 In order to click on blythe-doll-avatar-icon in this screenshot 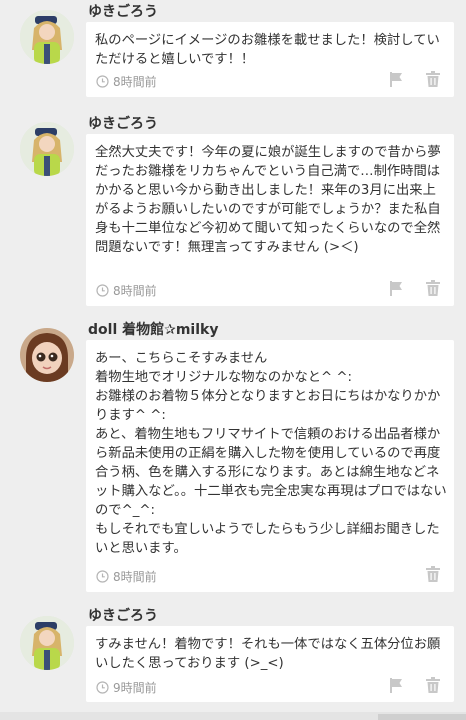, I will do `click(47, 355)`.